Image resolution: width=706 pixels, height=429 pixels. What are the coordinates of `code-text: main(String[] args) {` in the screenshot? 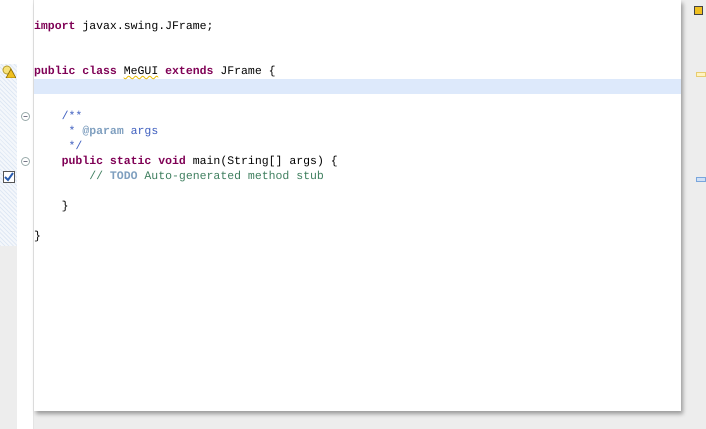 It's located at (265, 161).